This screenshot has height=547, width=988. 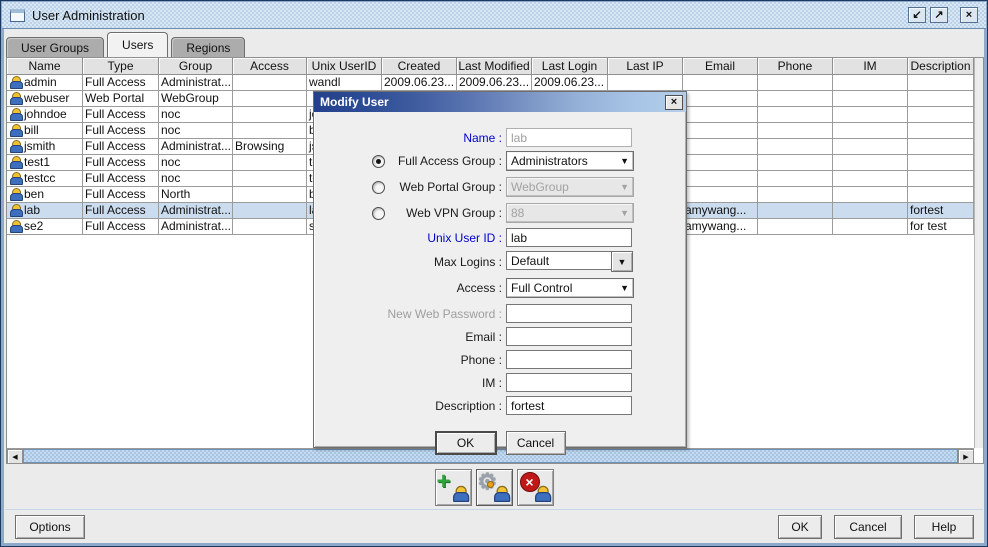 I want to click on cell-name: ben, so click(x=45, y=195).